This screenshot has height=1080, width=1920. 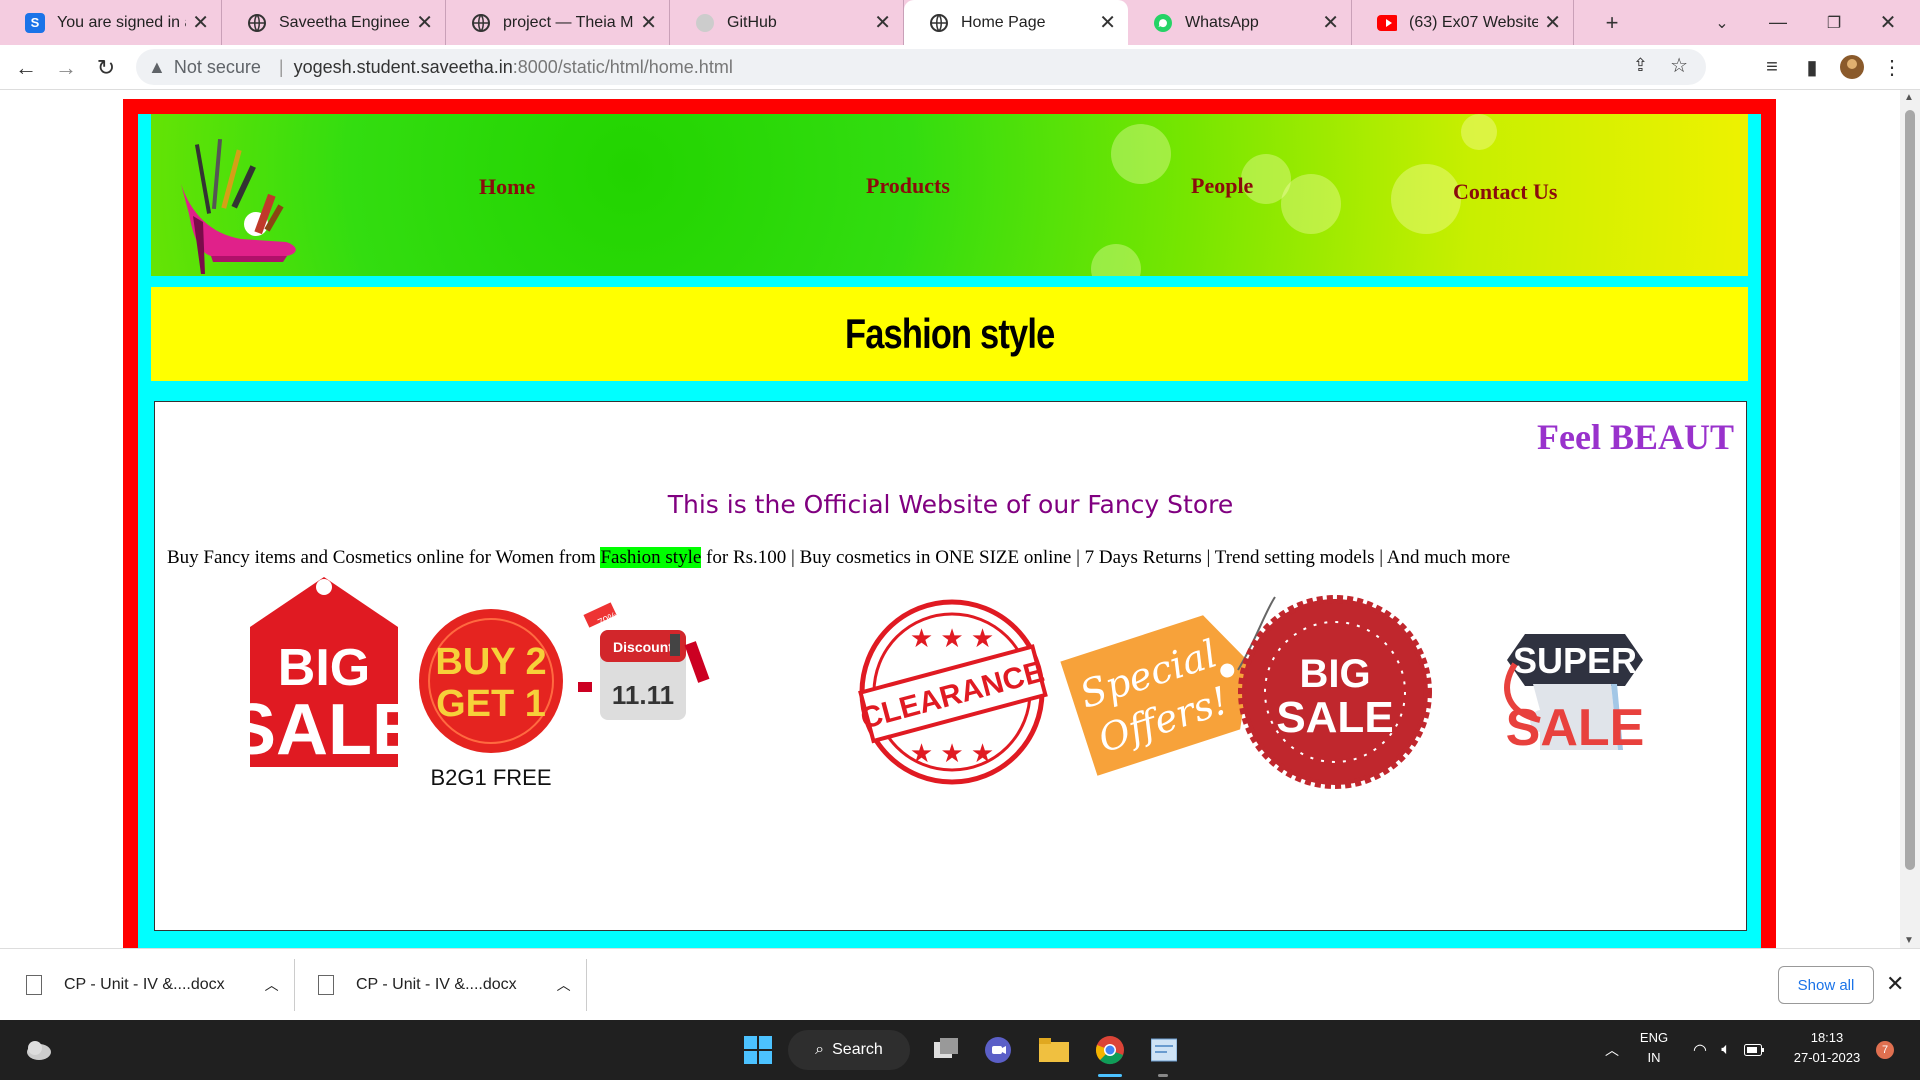 What do you see at coordinates (1612, 22) in the screenshot?
I see `new-tab-button: +` at bounding box center [1612, 22].